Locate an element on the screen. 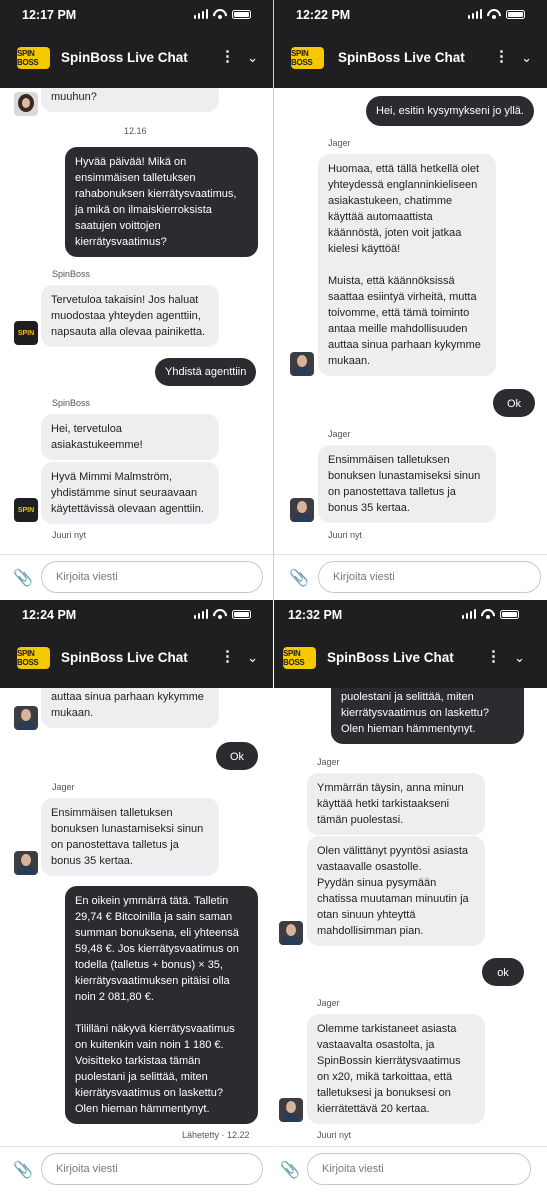  delivery-status: Lähetetty · 12.22 is located at coordinates (216, 1135).